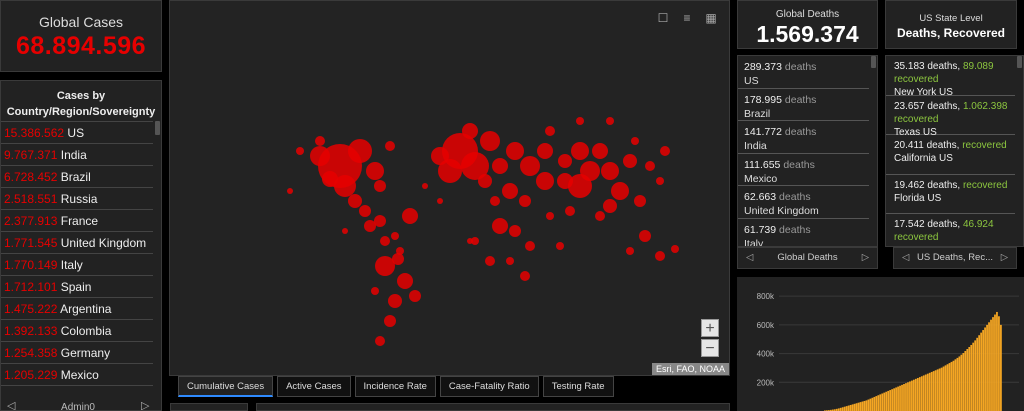  What do you see at coordinates (77, 353) in the screenshot?
I see `country-list-item: 1.254.358 Germany` at bounding box center [77, 353].